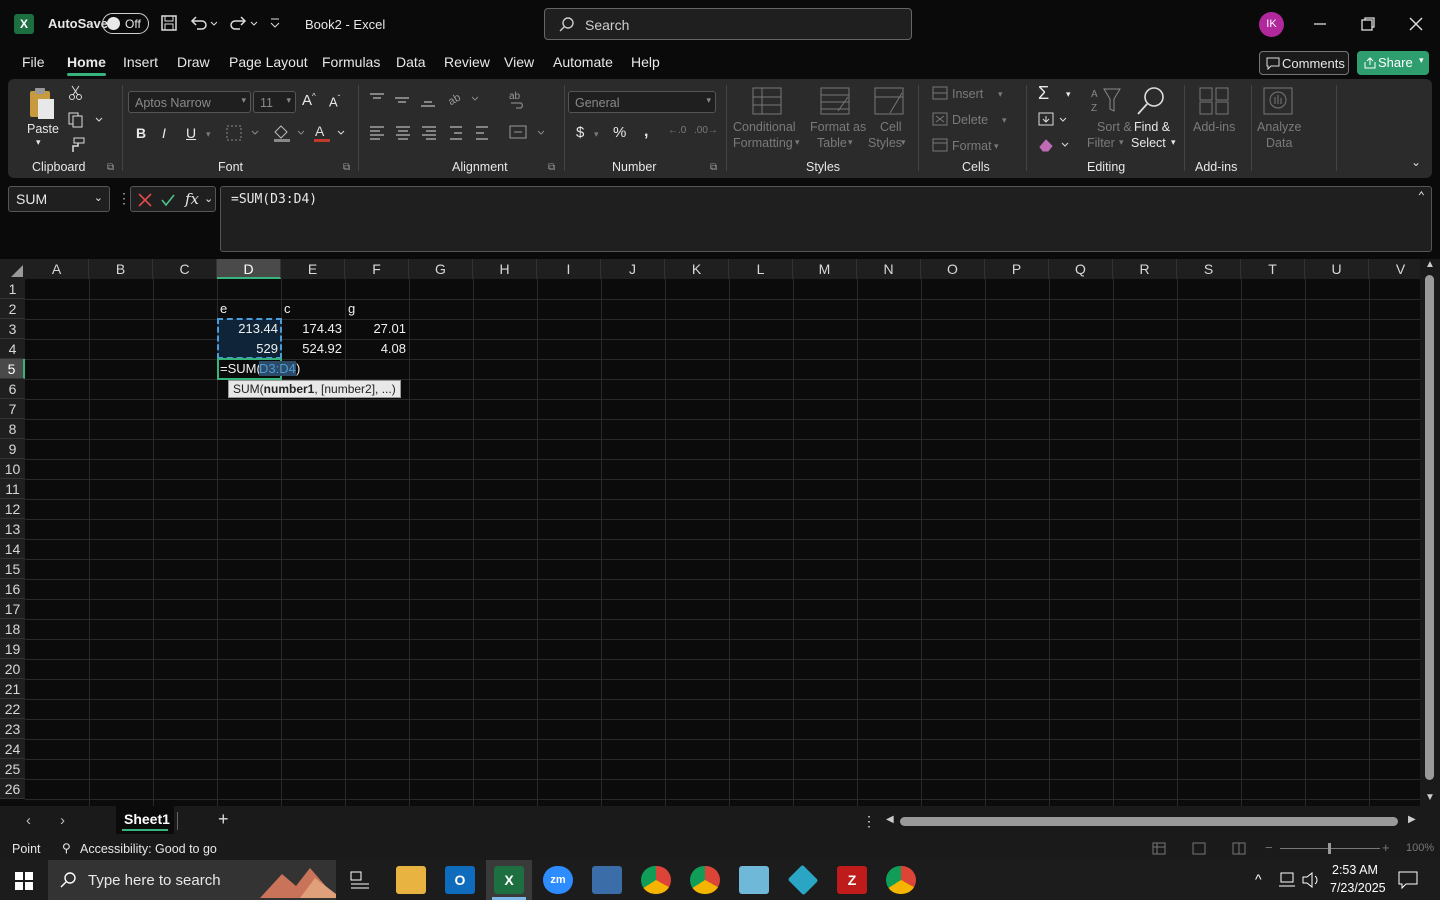  I want to click on column-header-F: F, so click(377, 269).